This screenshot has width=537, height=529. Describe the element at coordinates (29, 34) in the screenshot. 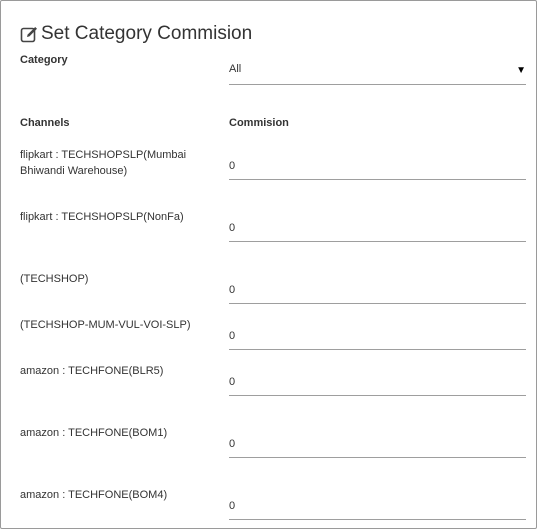

I see `edit-icon` at that location.